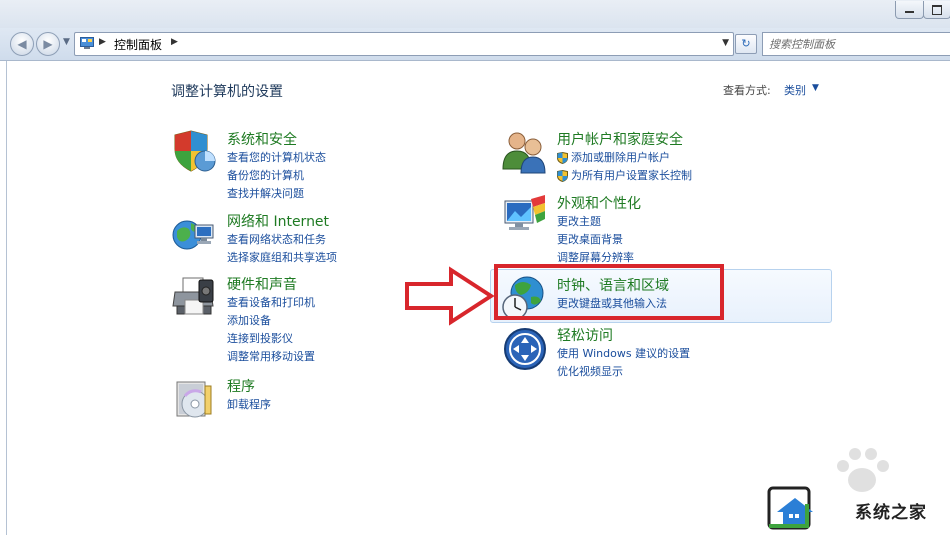 The width and height of the screenshot is (950, 535). I want to click on link-add-remove-accounts: 添加或删除用户帐户, so click(624, 158).